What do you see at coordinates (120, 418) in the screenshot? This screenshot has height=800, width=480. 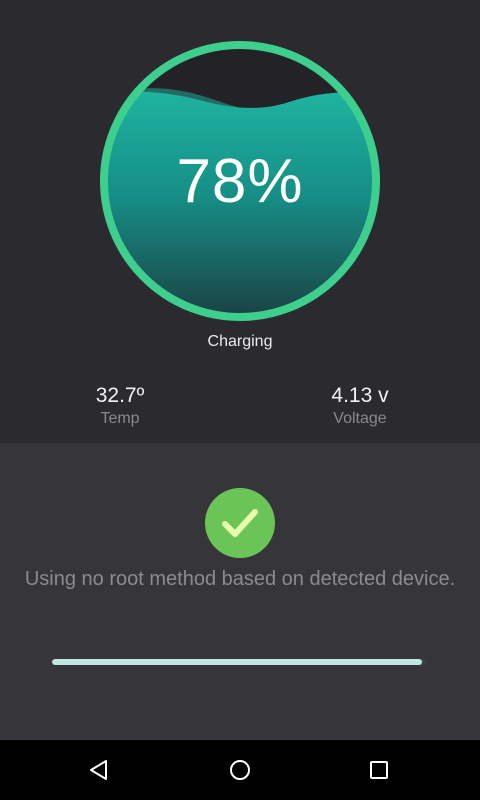 I see `temp-label: Temp` at bounding box center [120, 418].